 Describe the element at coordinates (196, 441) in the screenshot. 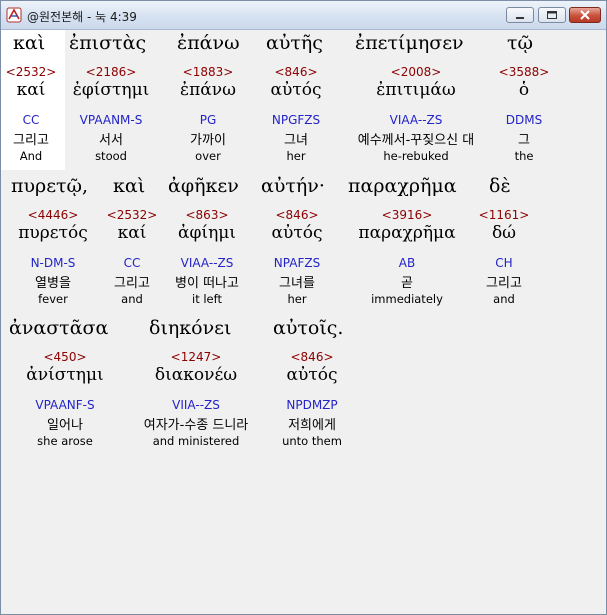

I see `english-gloss: and ministered` at that location.